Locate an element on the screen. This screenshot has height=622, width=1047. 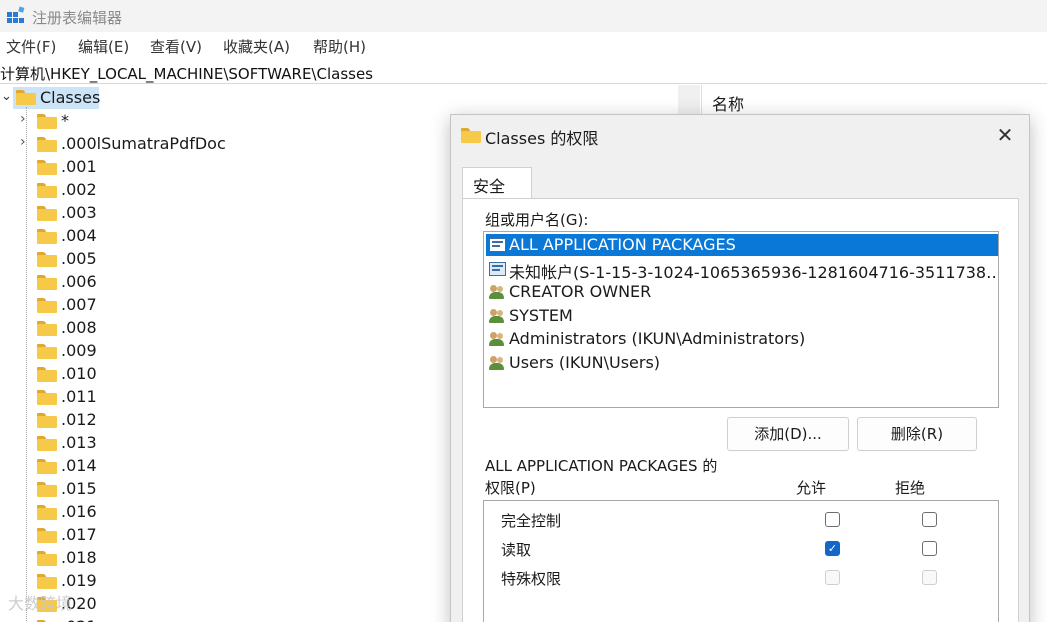
tree-item-label: * is located at coordinates (65, 120).